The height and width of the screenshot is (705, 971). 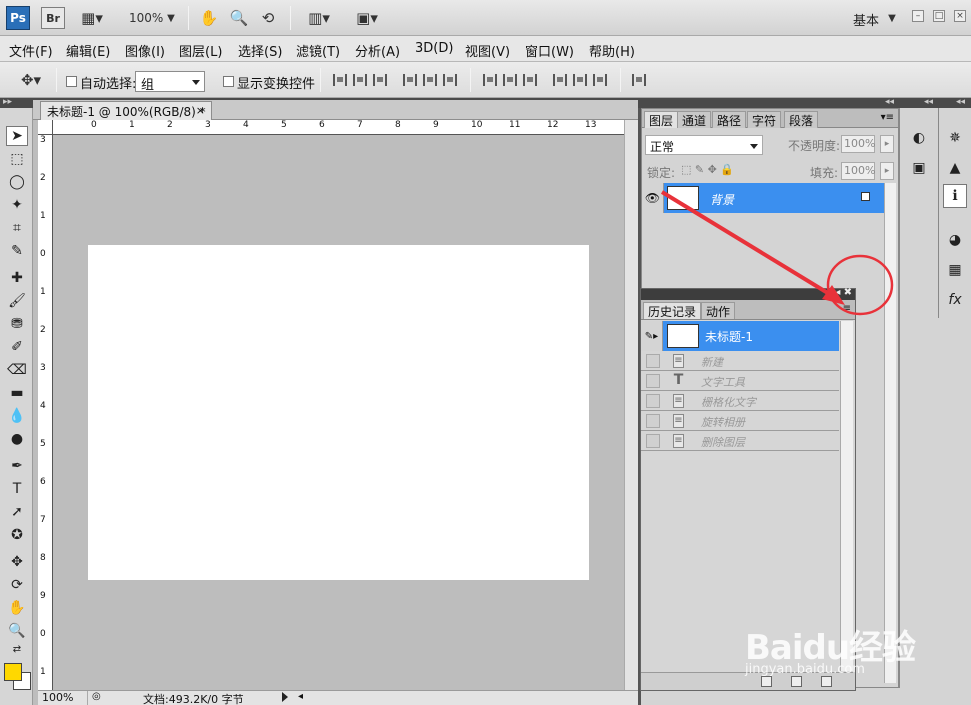 What do you see at coordinates (858, 144) in the screenshot?
I see `opacity-field: 100%` at bounding box center [858, 144].